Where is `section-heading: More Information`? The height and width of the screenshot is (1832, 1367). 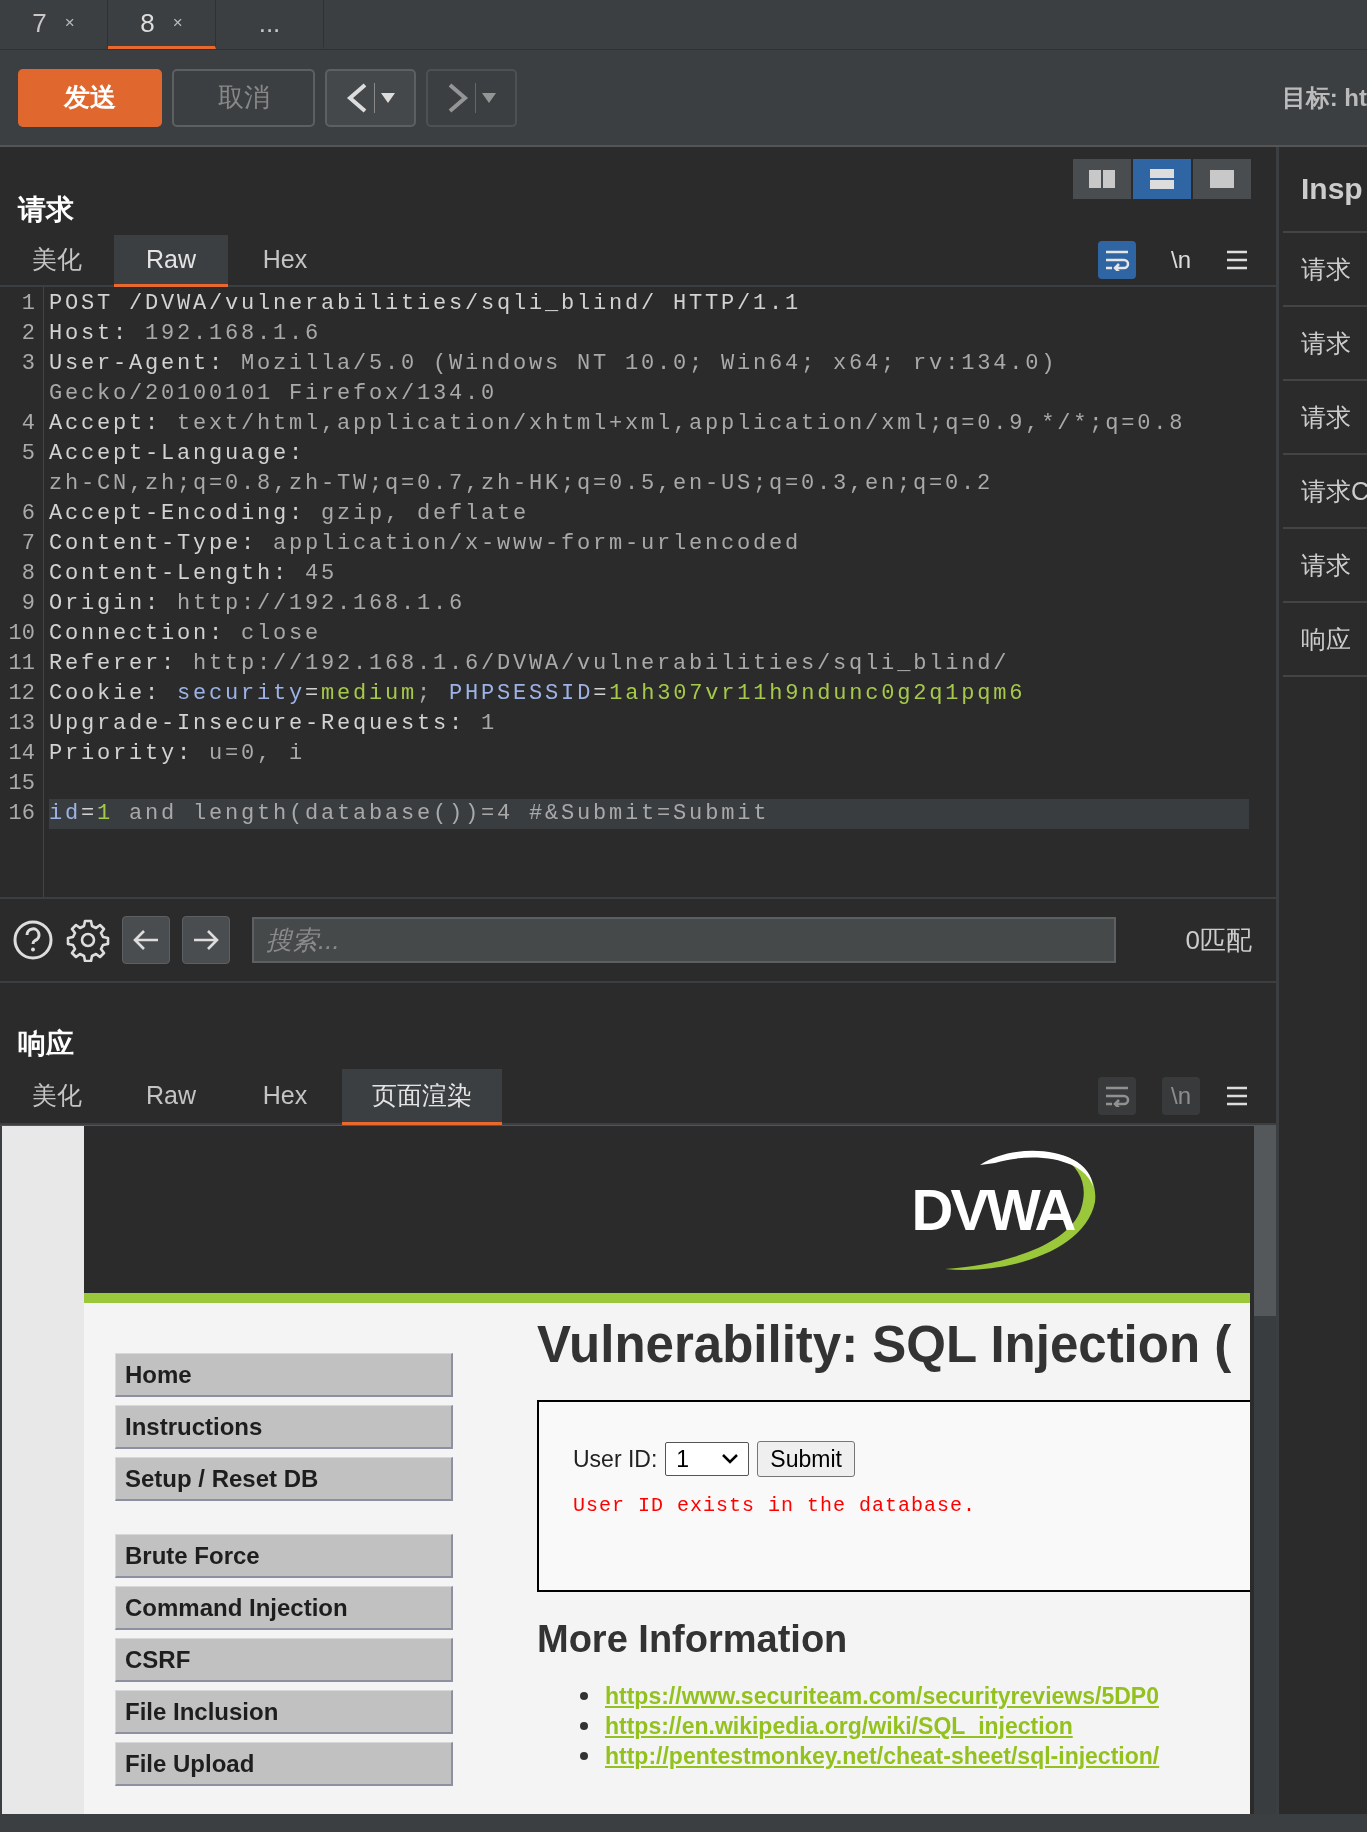
section-heading: More Information is located at coordinates (693, 1639).